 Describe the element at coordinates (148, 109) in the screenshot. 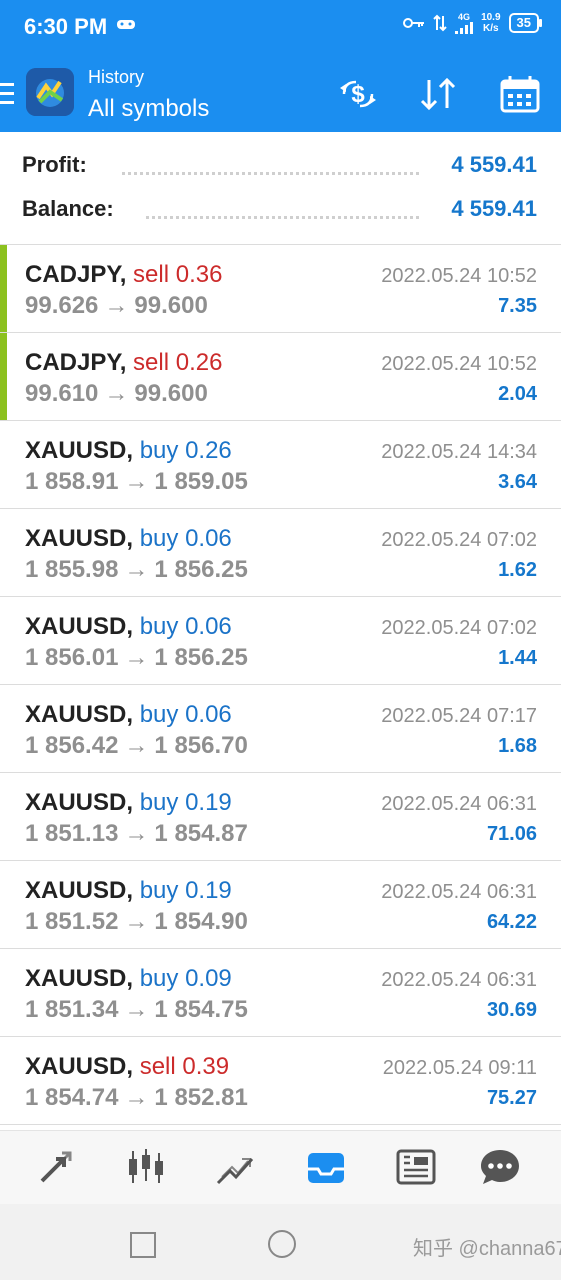

I see `toolbar-title: All symbols` at that location.